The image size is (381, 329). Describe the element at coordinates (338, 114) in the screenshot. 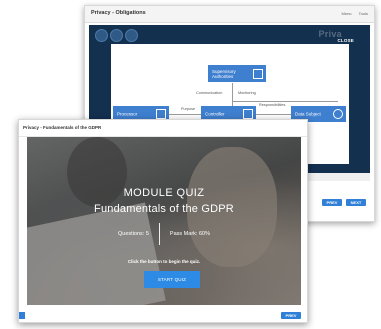

I see `person-icon` at that location.